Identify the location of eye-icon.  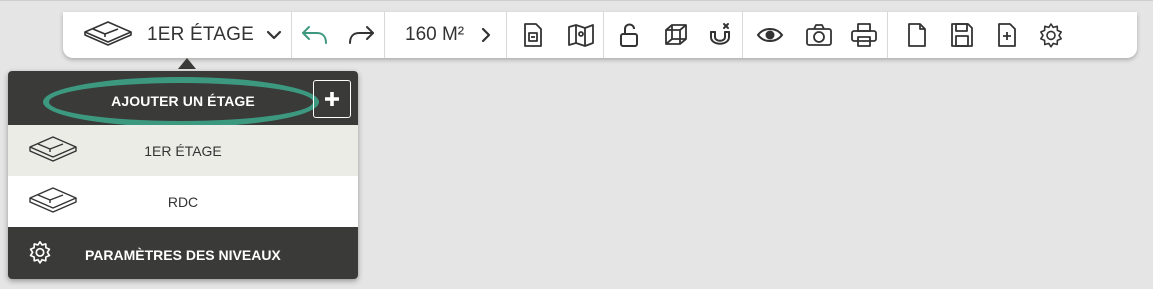
(770, 35).